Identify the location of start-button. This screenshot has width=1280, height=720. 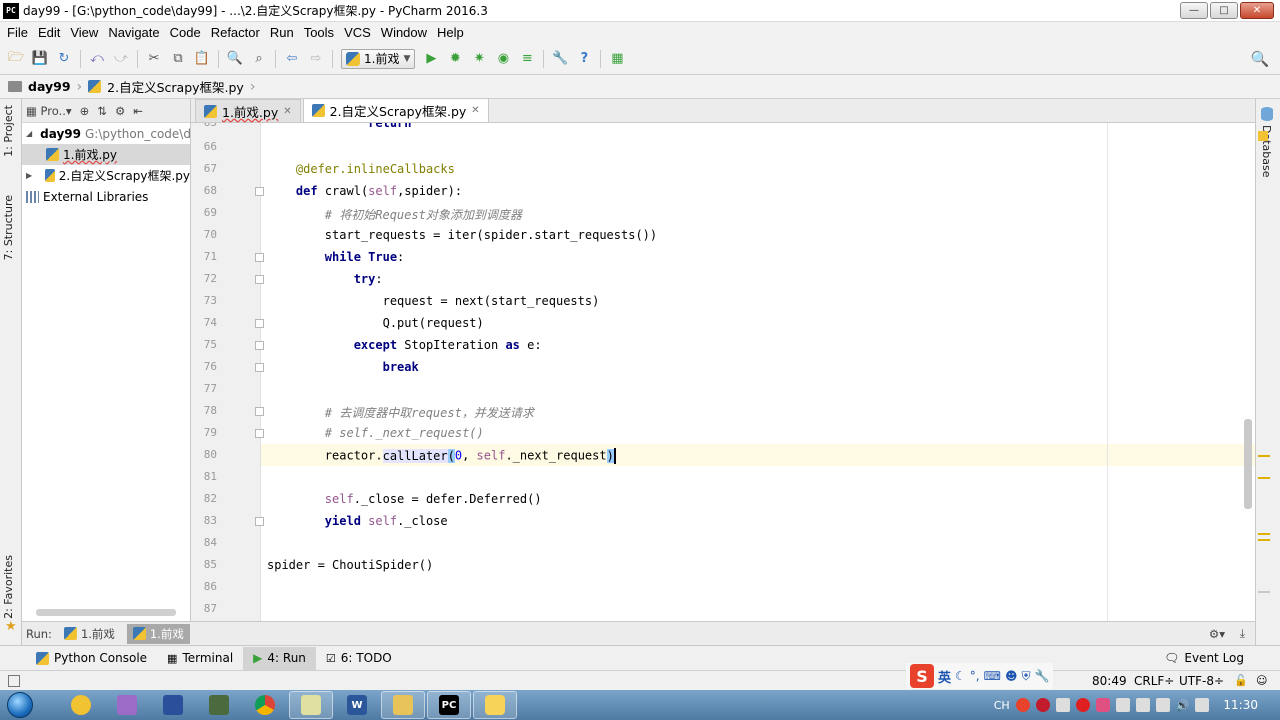
(20, 705).